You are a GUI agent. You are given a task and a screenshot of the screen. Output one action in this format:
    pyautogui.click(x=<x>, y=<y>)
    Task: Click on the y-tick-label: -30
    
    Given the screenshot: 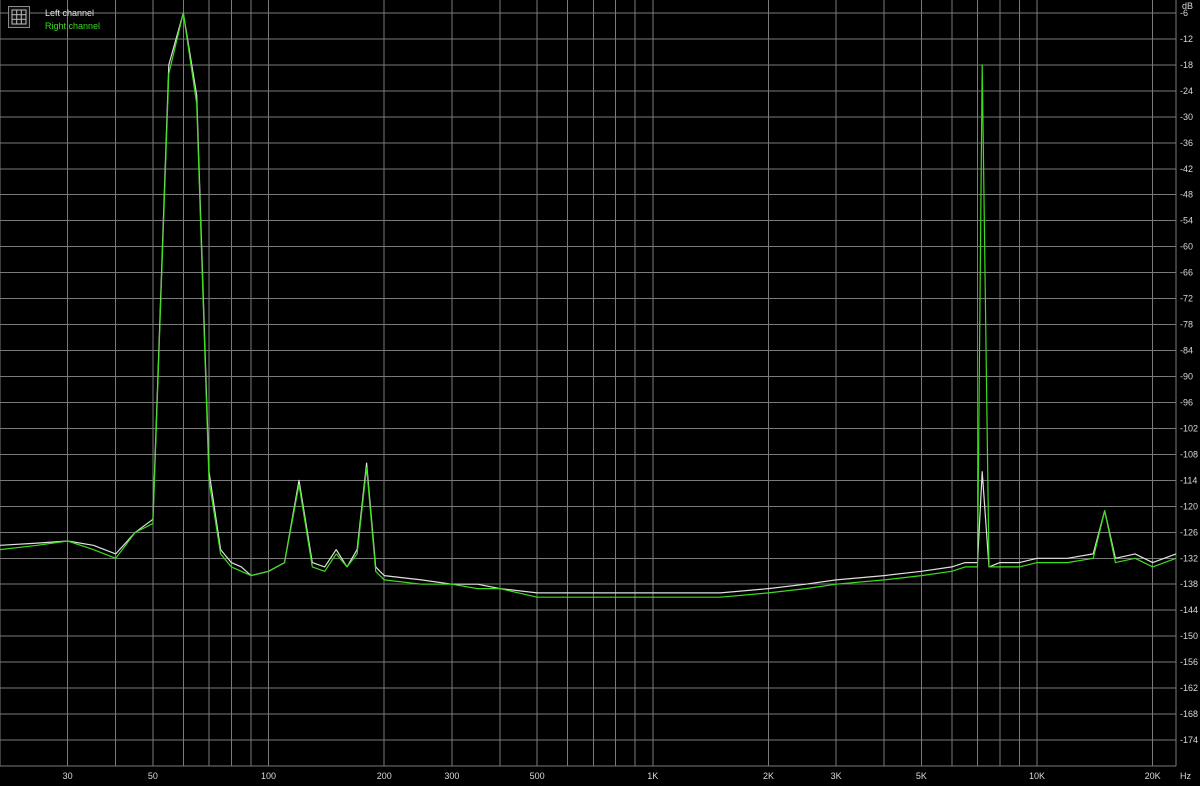 What is the action you would take?
    pyautogui.click(x=1186, y=117)
    